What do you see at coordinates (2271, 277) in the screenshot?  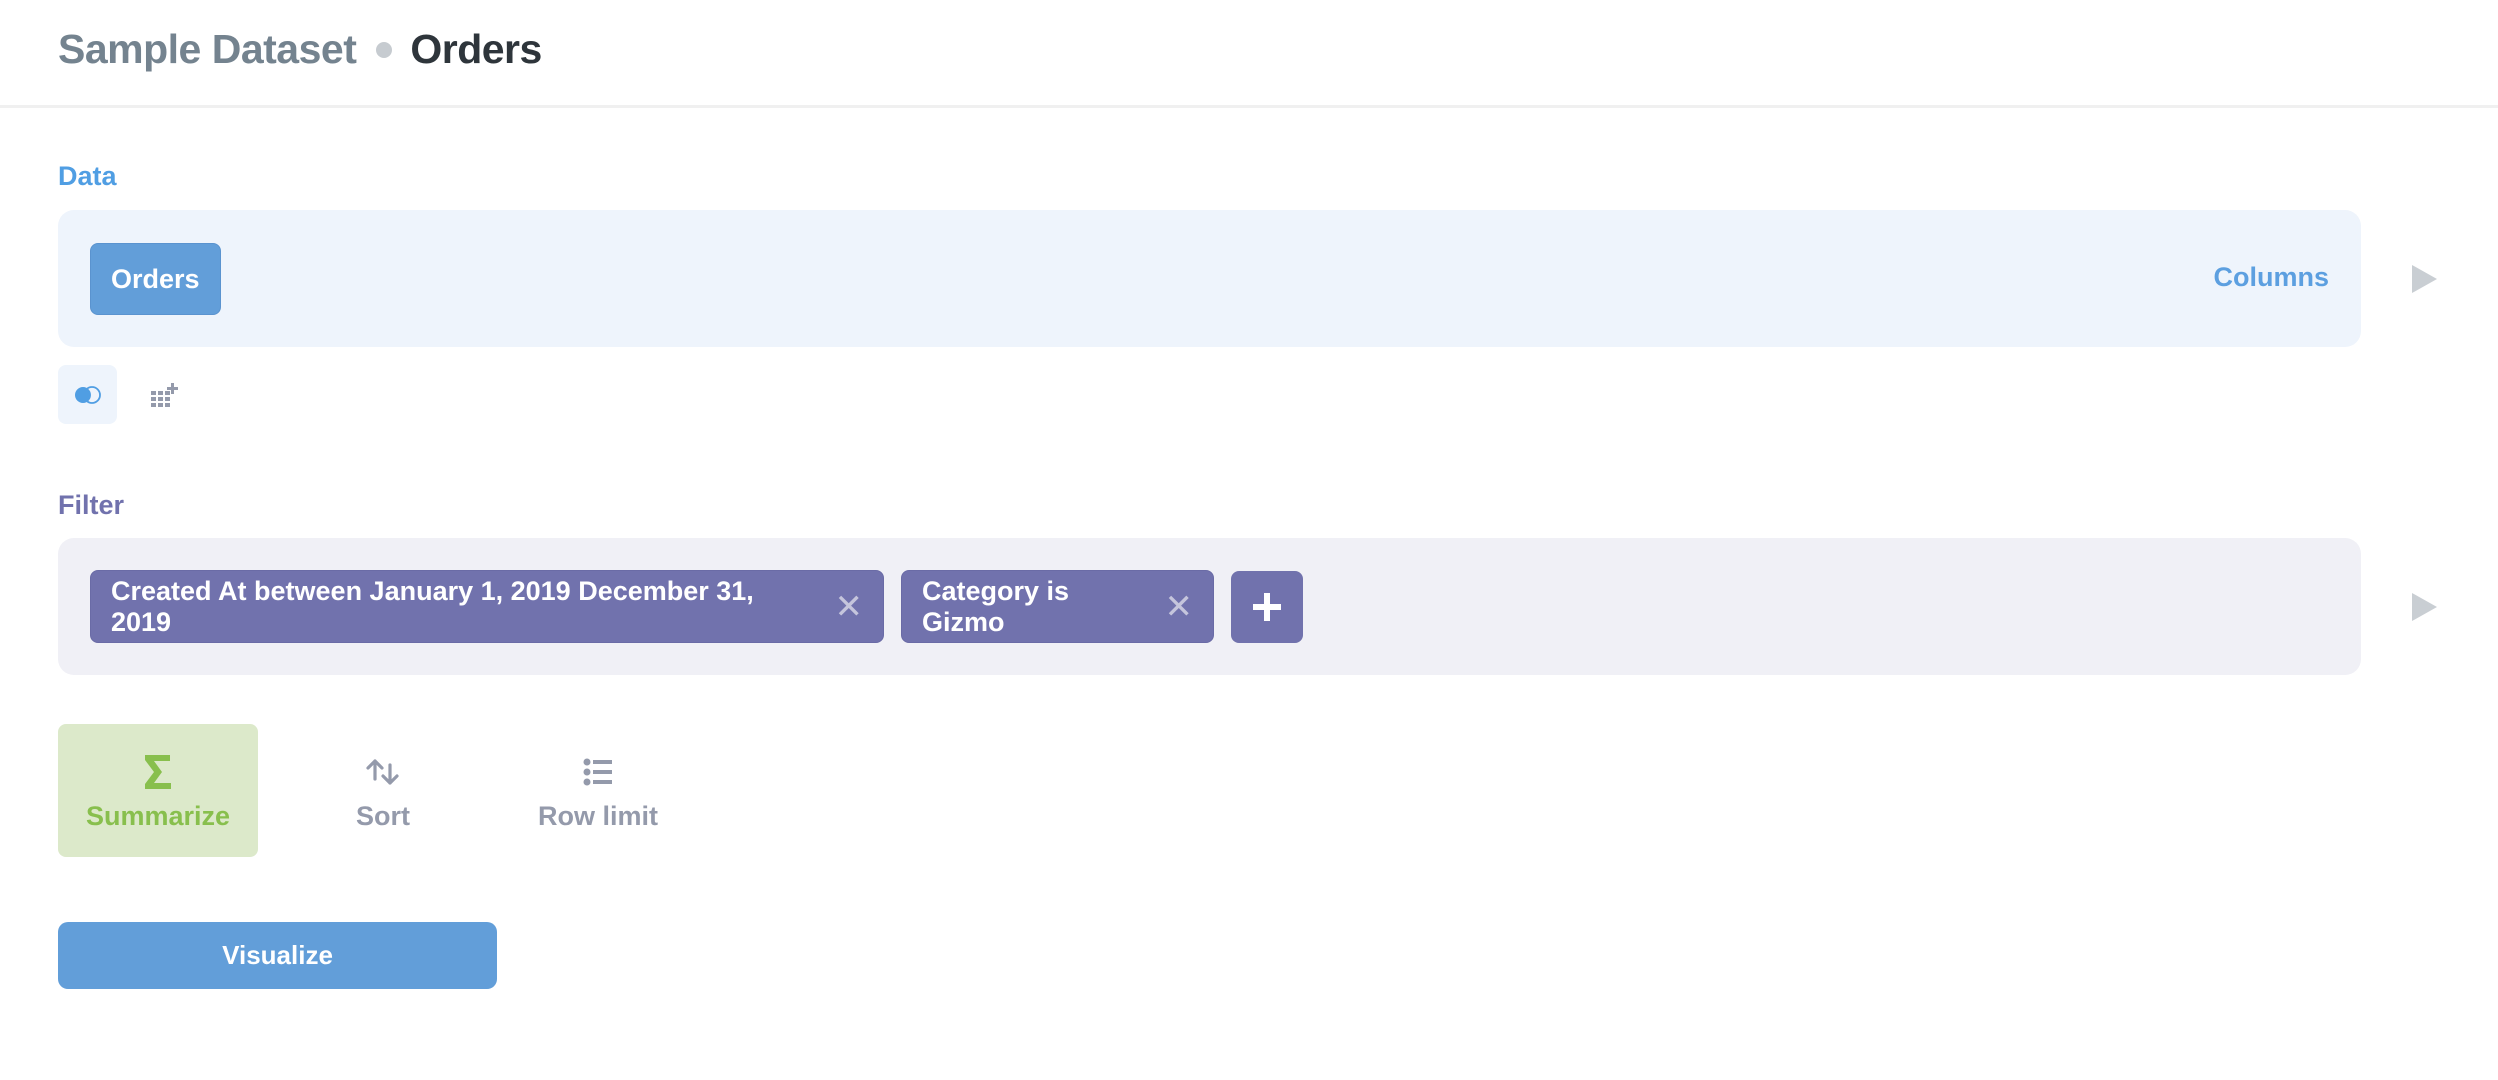 I see `columns-button: Columns` at bounding box center [2271, 277].